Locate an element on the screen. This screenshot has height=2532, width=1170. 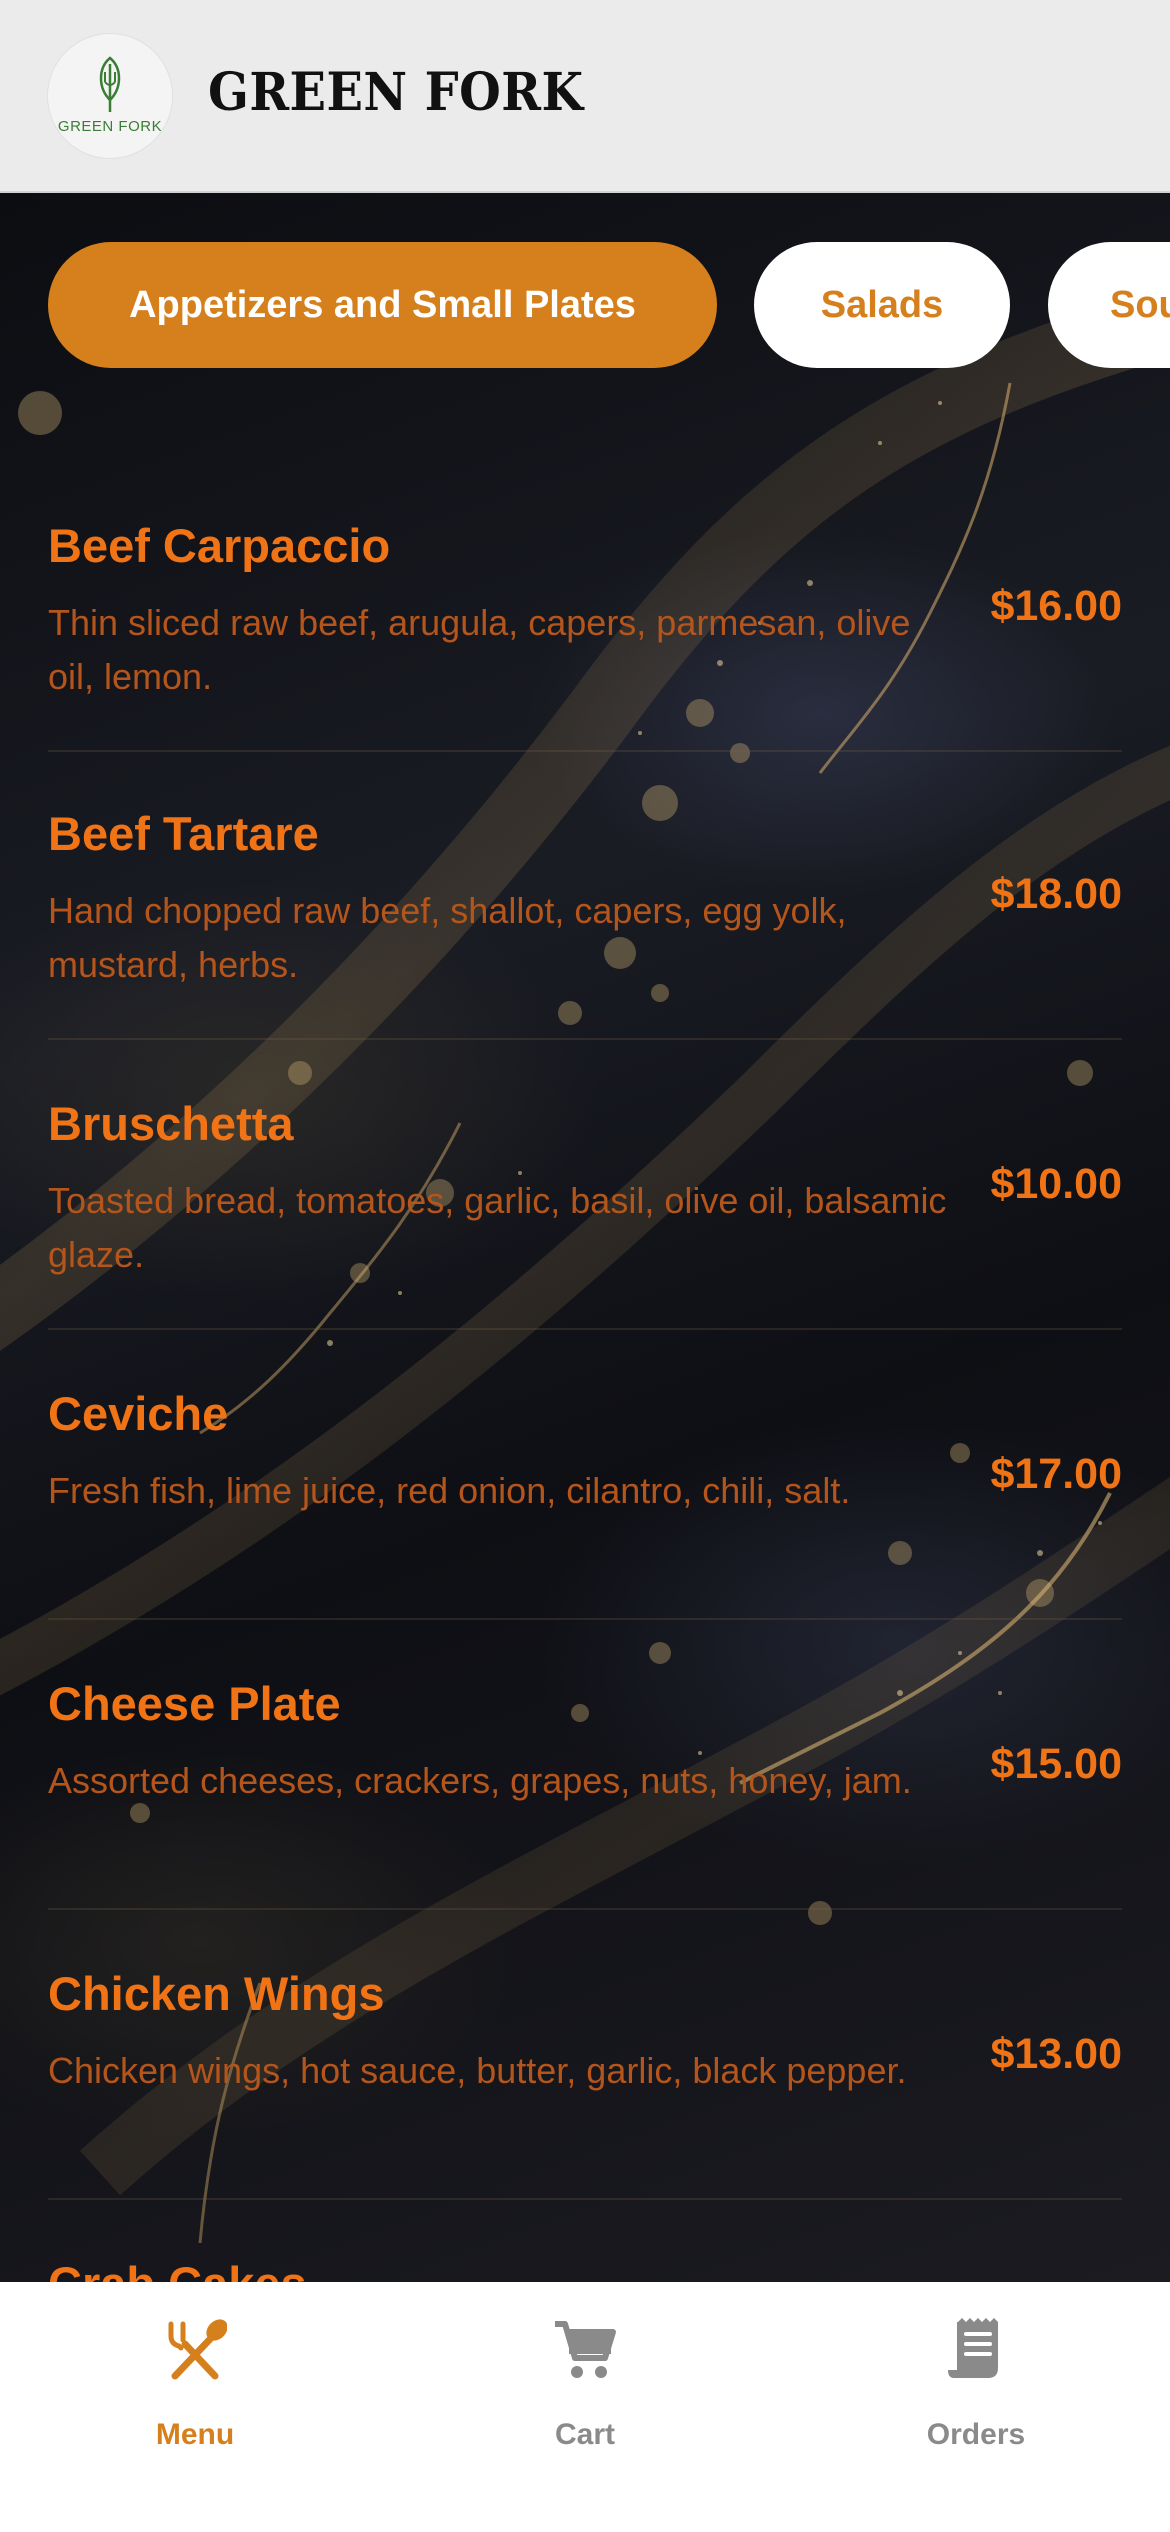
bottom-nav: Menu Cart Orders is located at coordinates (585, 2407).